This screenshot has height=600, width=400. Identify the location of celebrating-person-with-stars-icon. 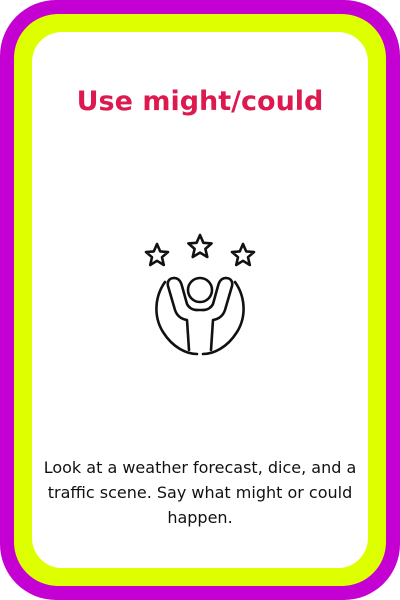
(200, 295).